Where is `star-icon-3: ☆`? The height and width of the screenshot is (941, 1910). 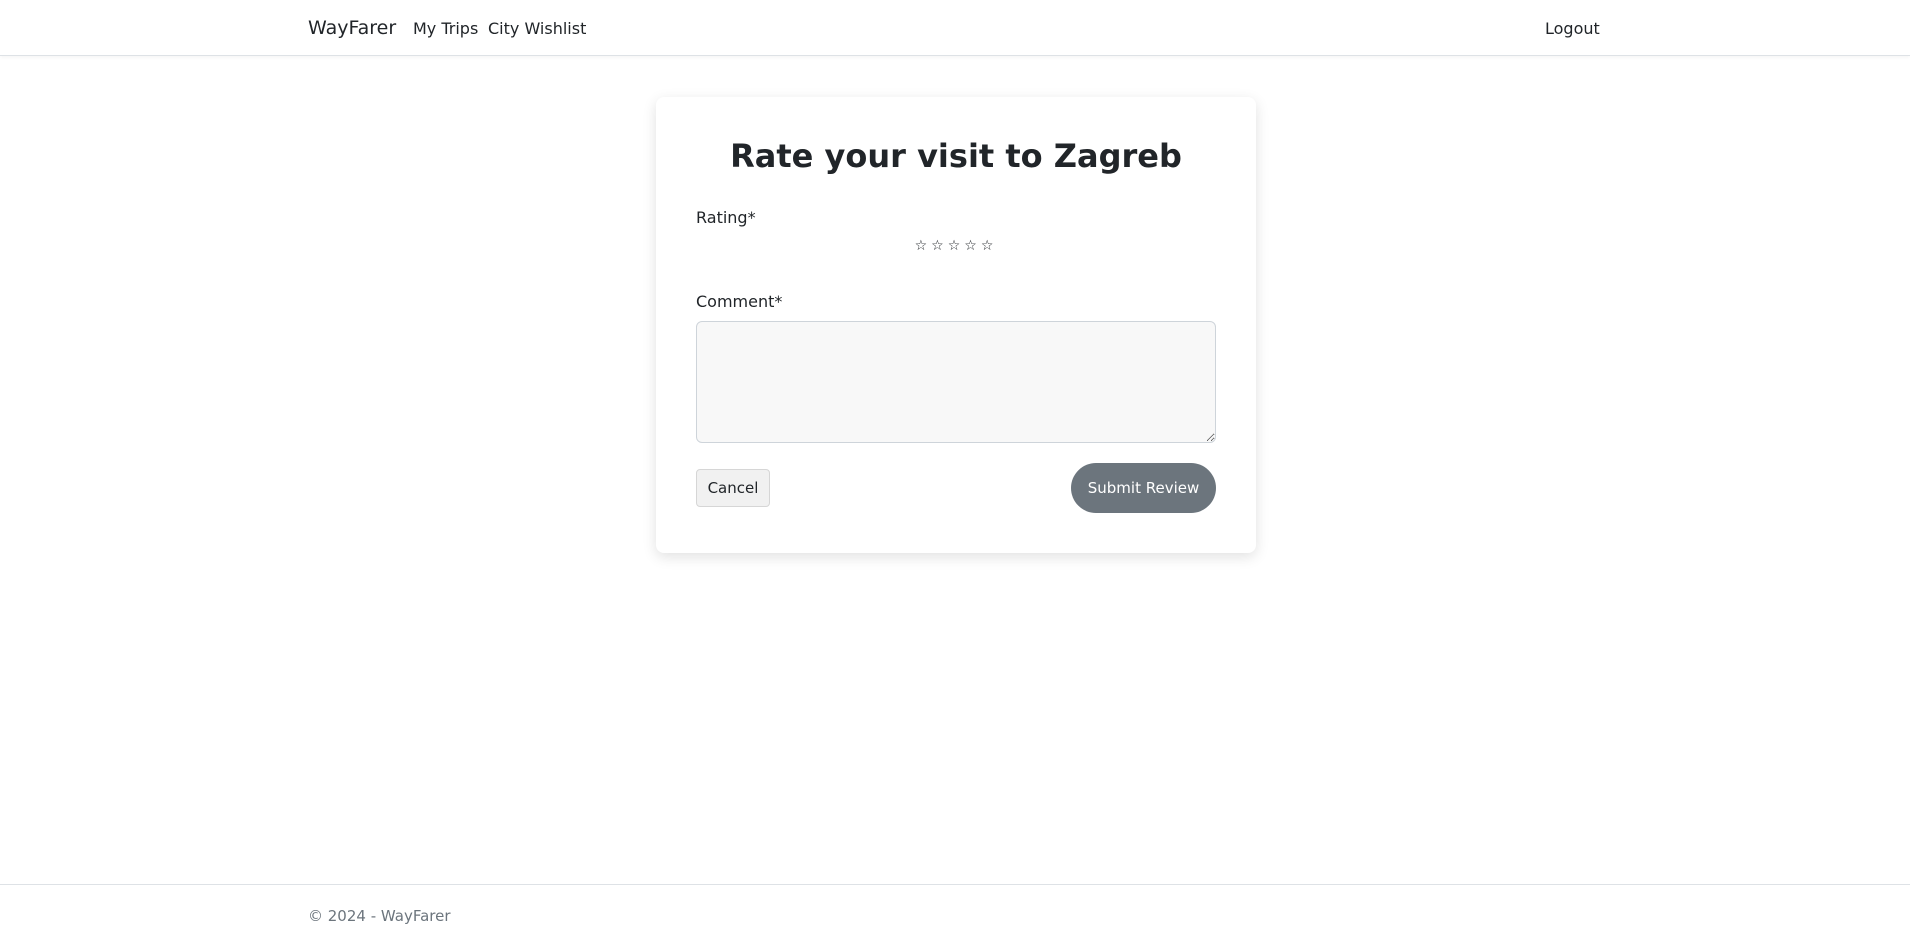 star-icon-3: ☆ is located at coordinates (956, 246).